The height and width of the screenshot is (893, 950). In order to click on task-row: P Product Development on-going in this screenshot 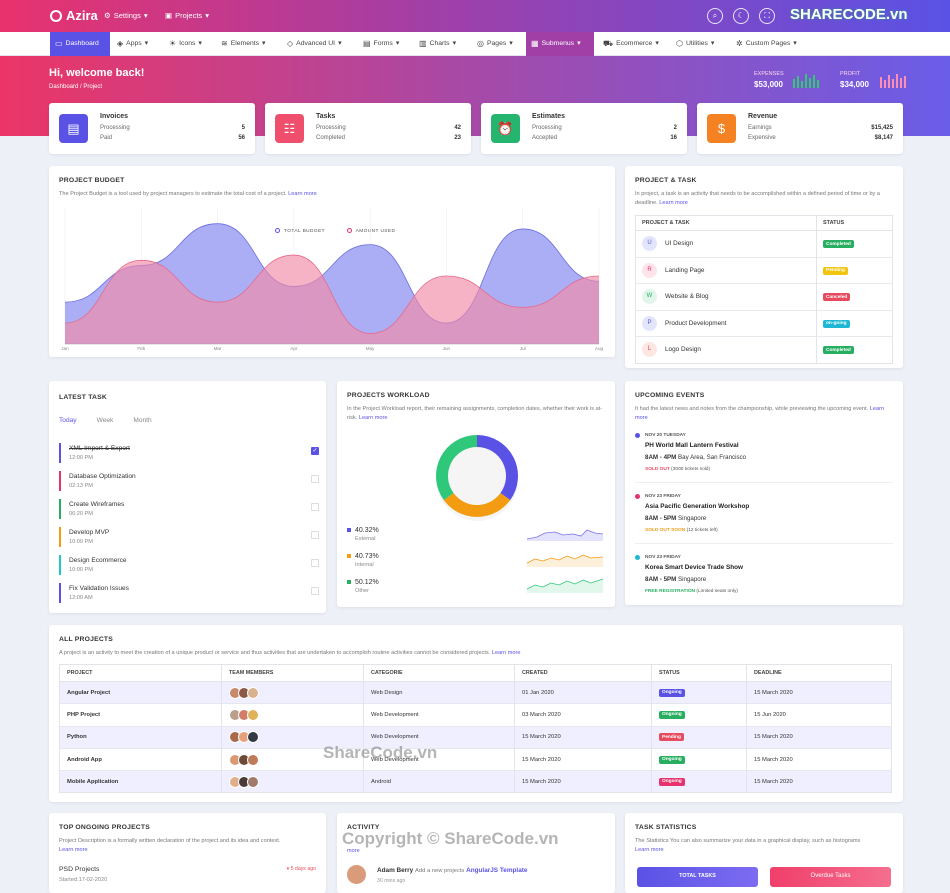, I will do `click(764, 323)`.